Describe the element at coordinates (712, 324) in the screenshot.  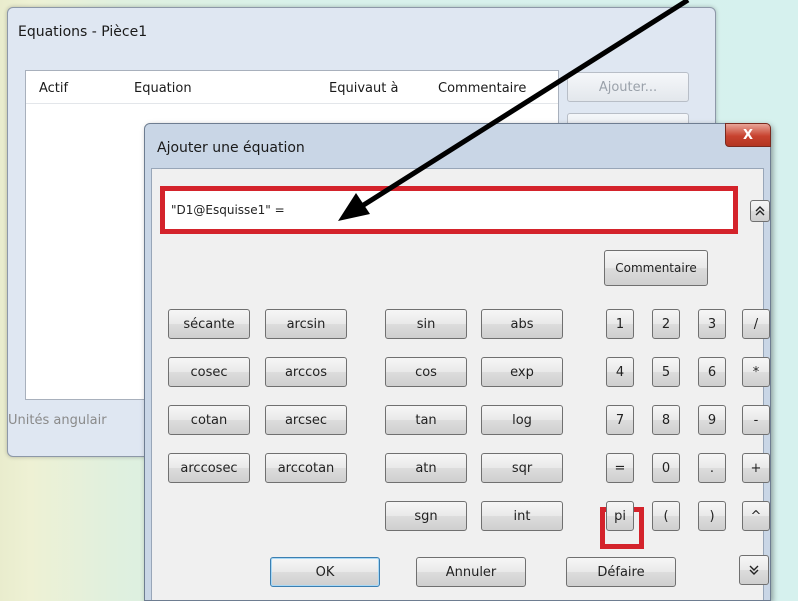
I see `keypad-button: 3` at that location.